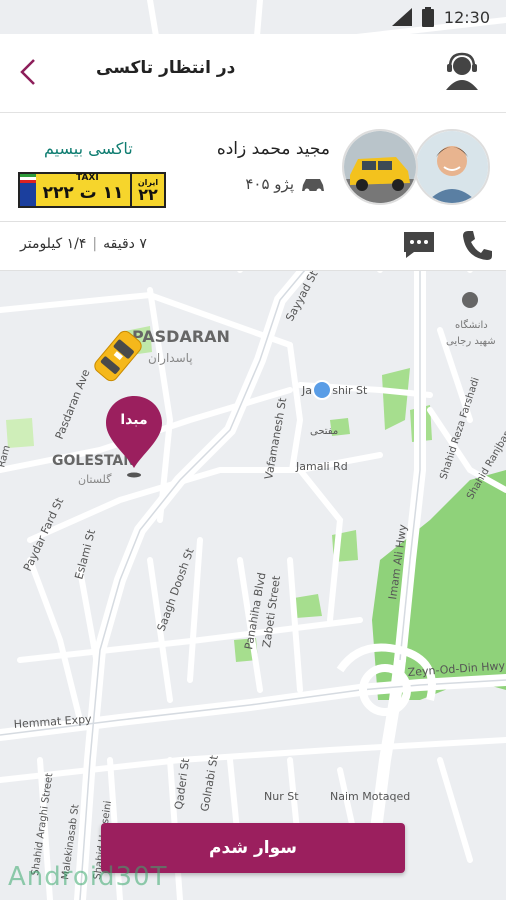  I want to click on user-location-dot, so click(322, 390).